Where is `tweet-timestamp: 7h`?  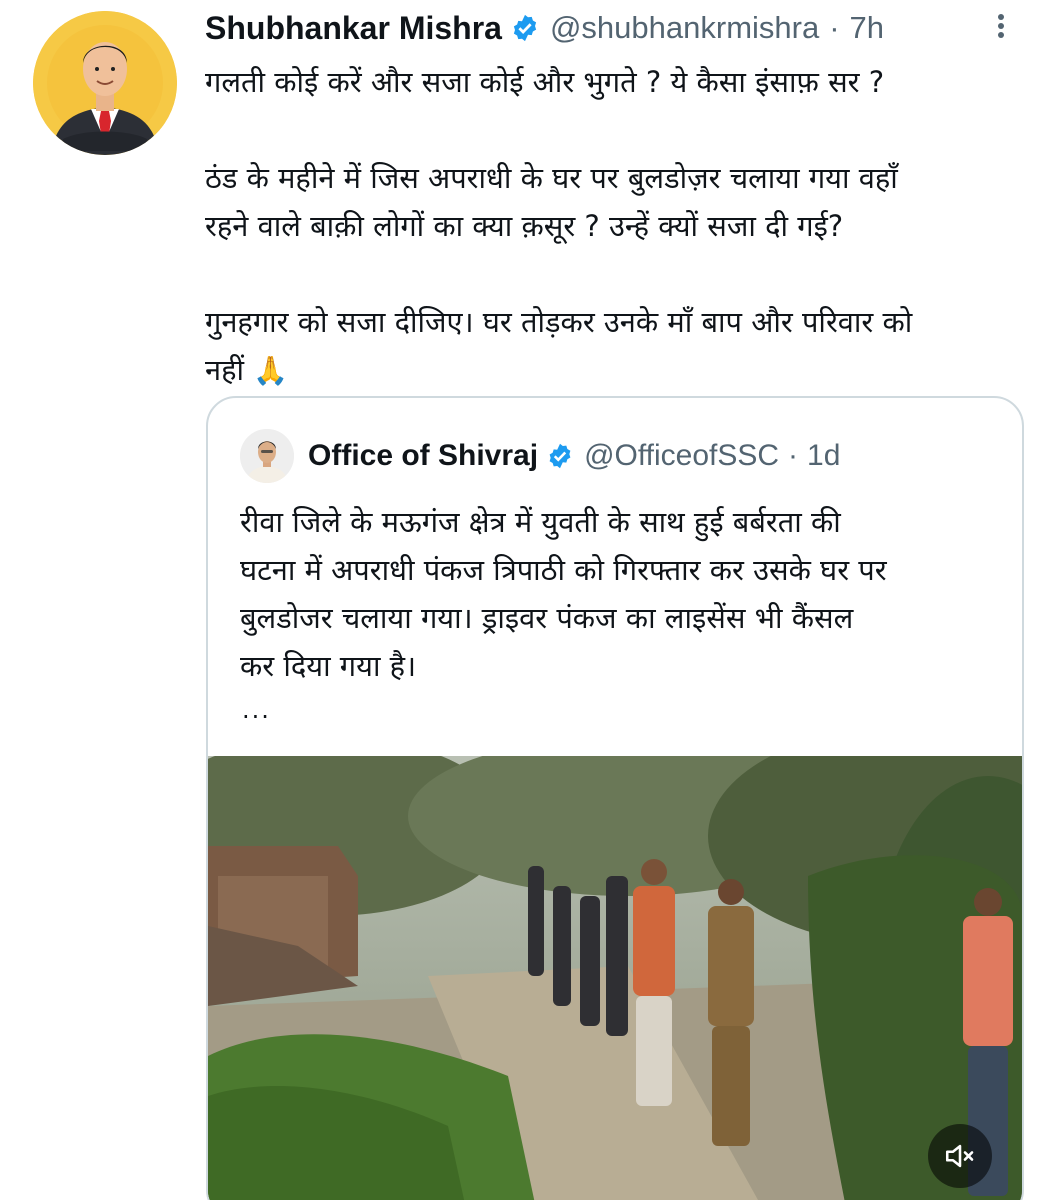 tweet-timestamp: 7h is located at coordinates (867, 28).